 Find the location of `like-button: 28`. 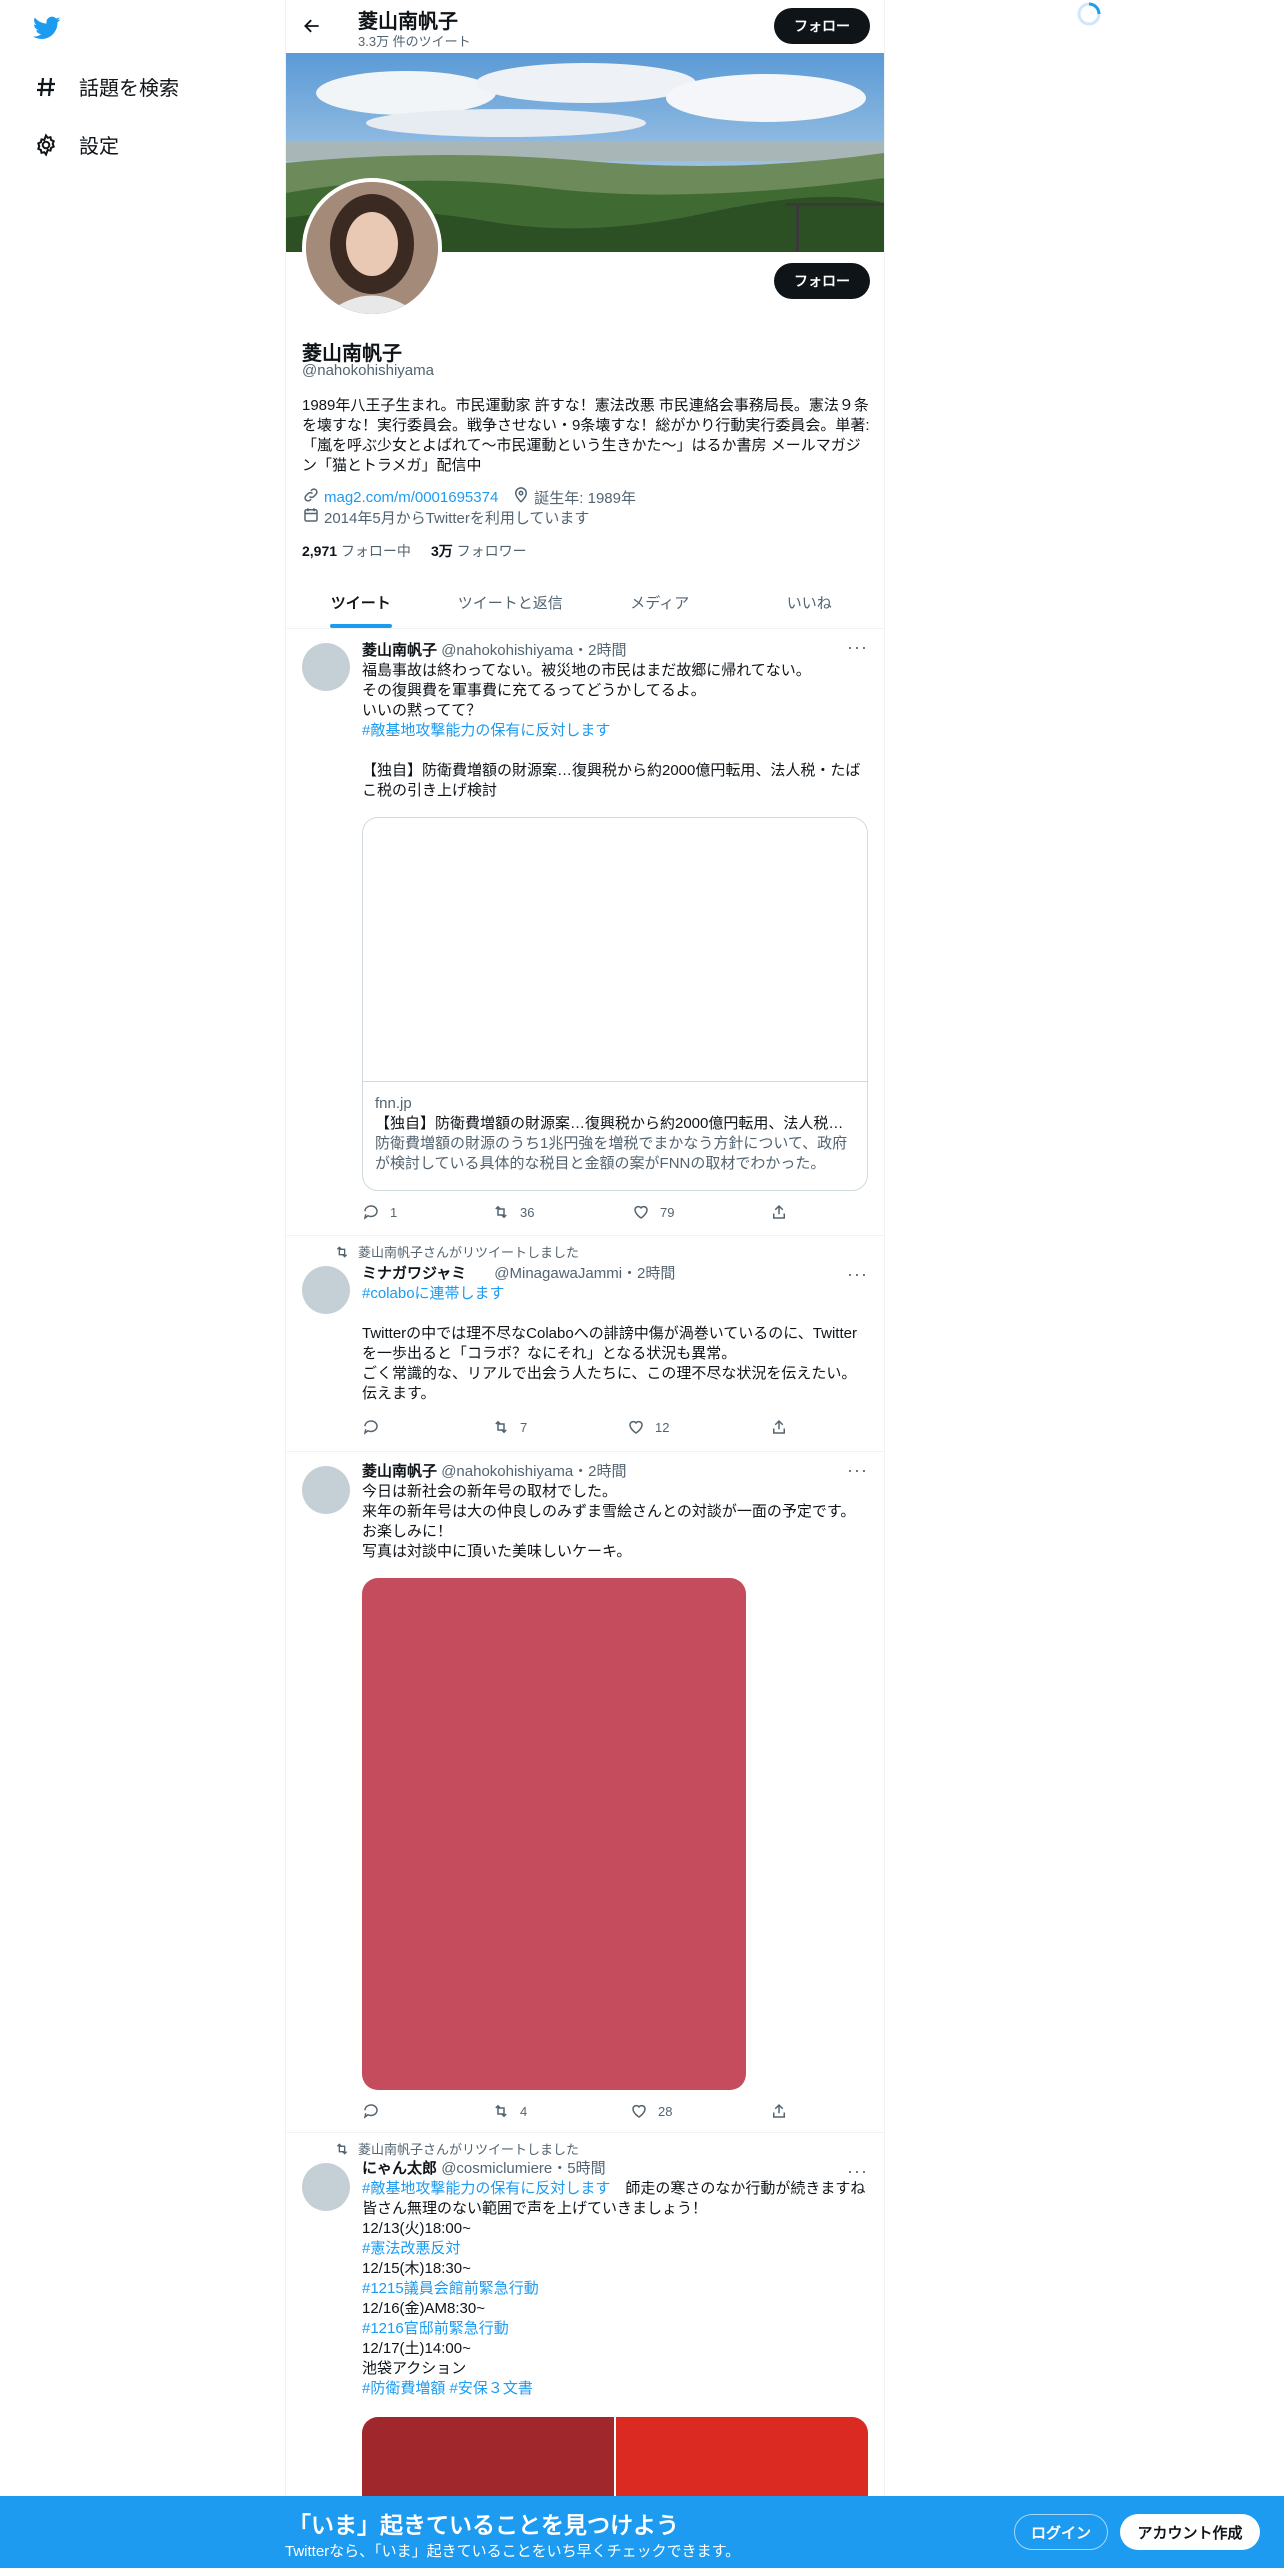

like-button: 28 is located at coordinates (651, 2111).